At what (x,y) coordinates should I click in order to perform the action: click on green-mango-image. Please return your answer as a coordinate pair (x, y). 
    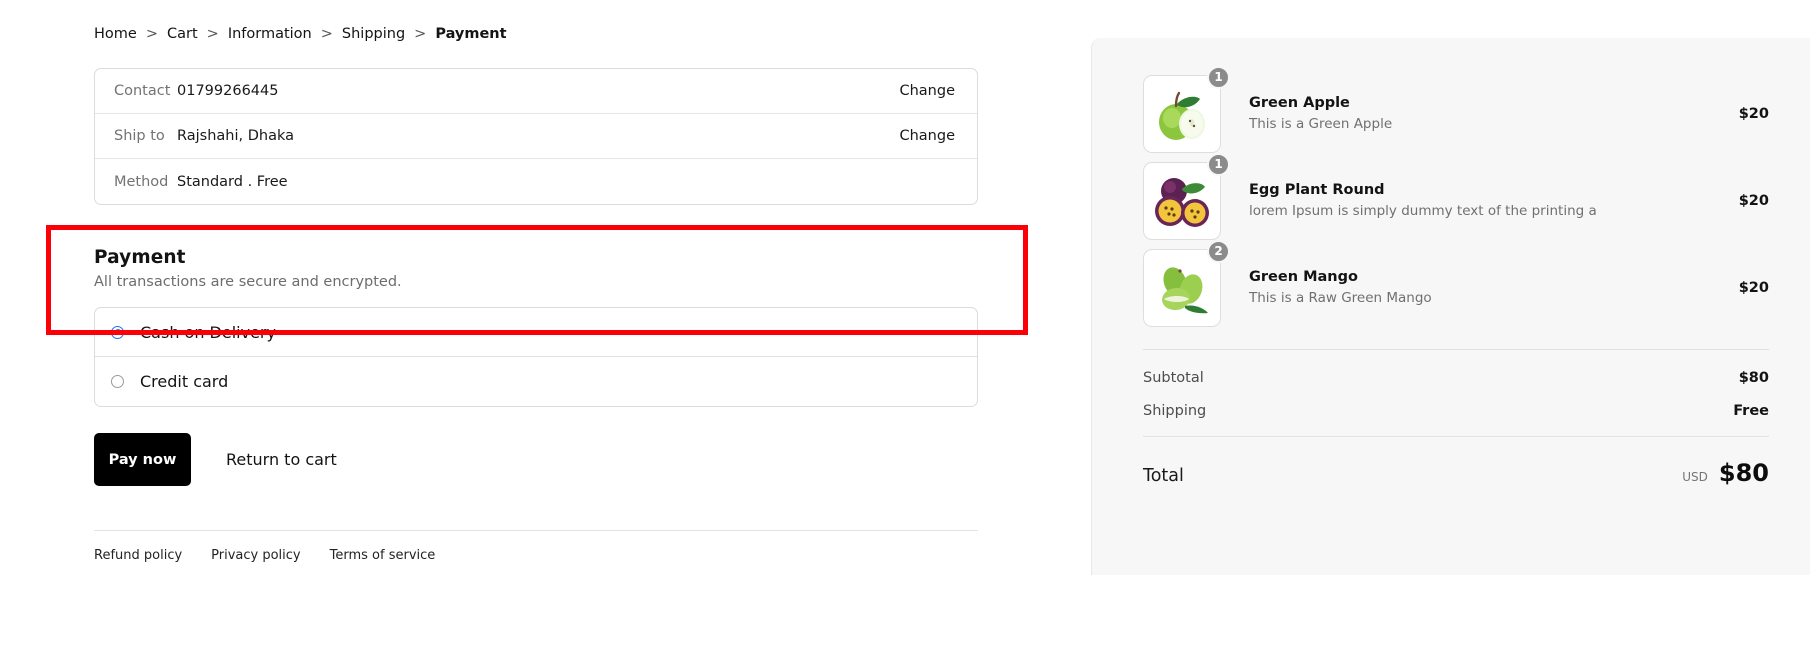
    Looking at the image, I should click on (1182, 287).